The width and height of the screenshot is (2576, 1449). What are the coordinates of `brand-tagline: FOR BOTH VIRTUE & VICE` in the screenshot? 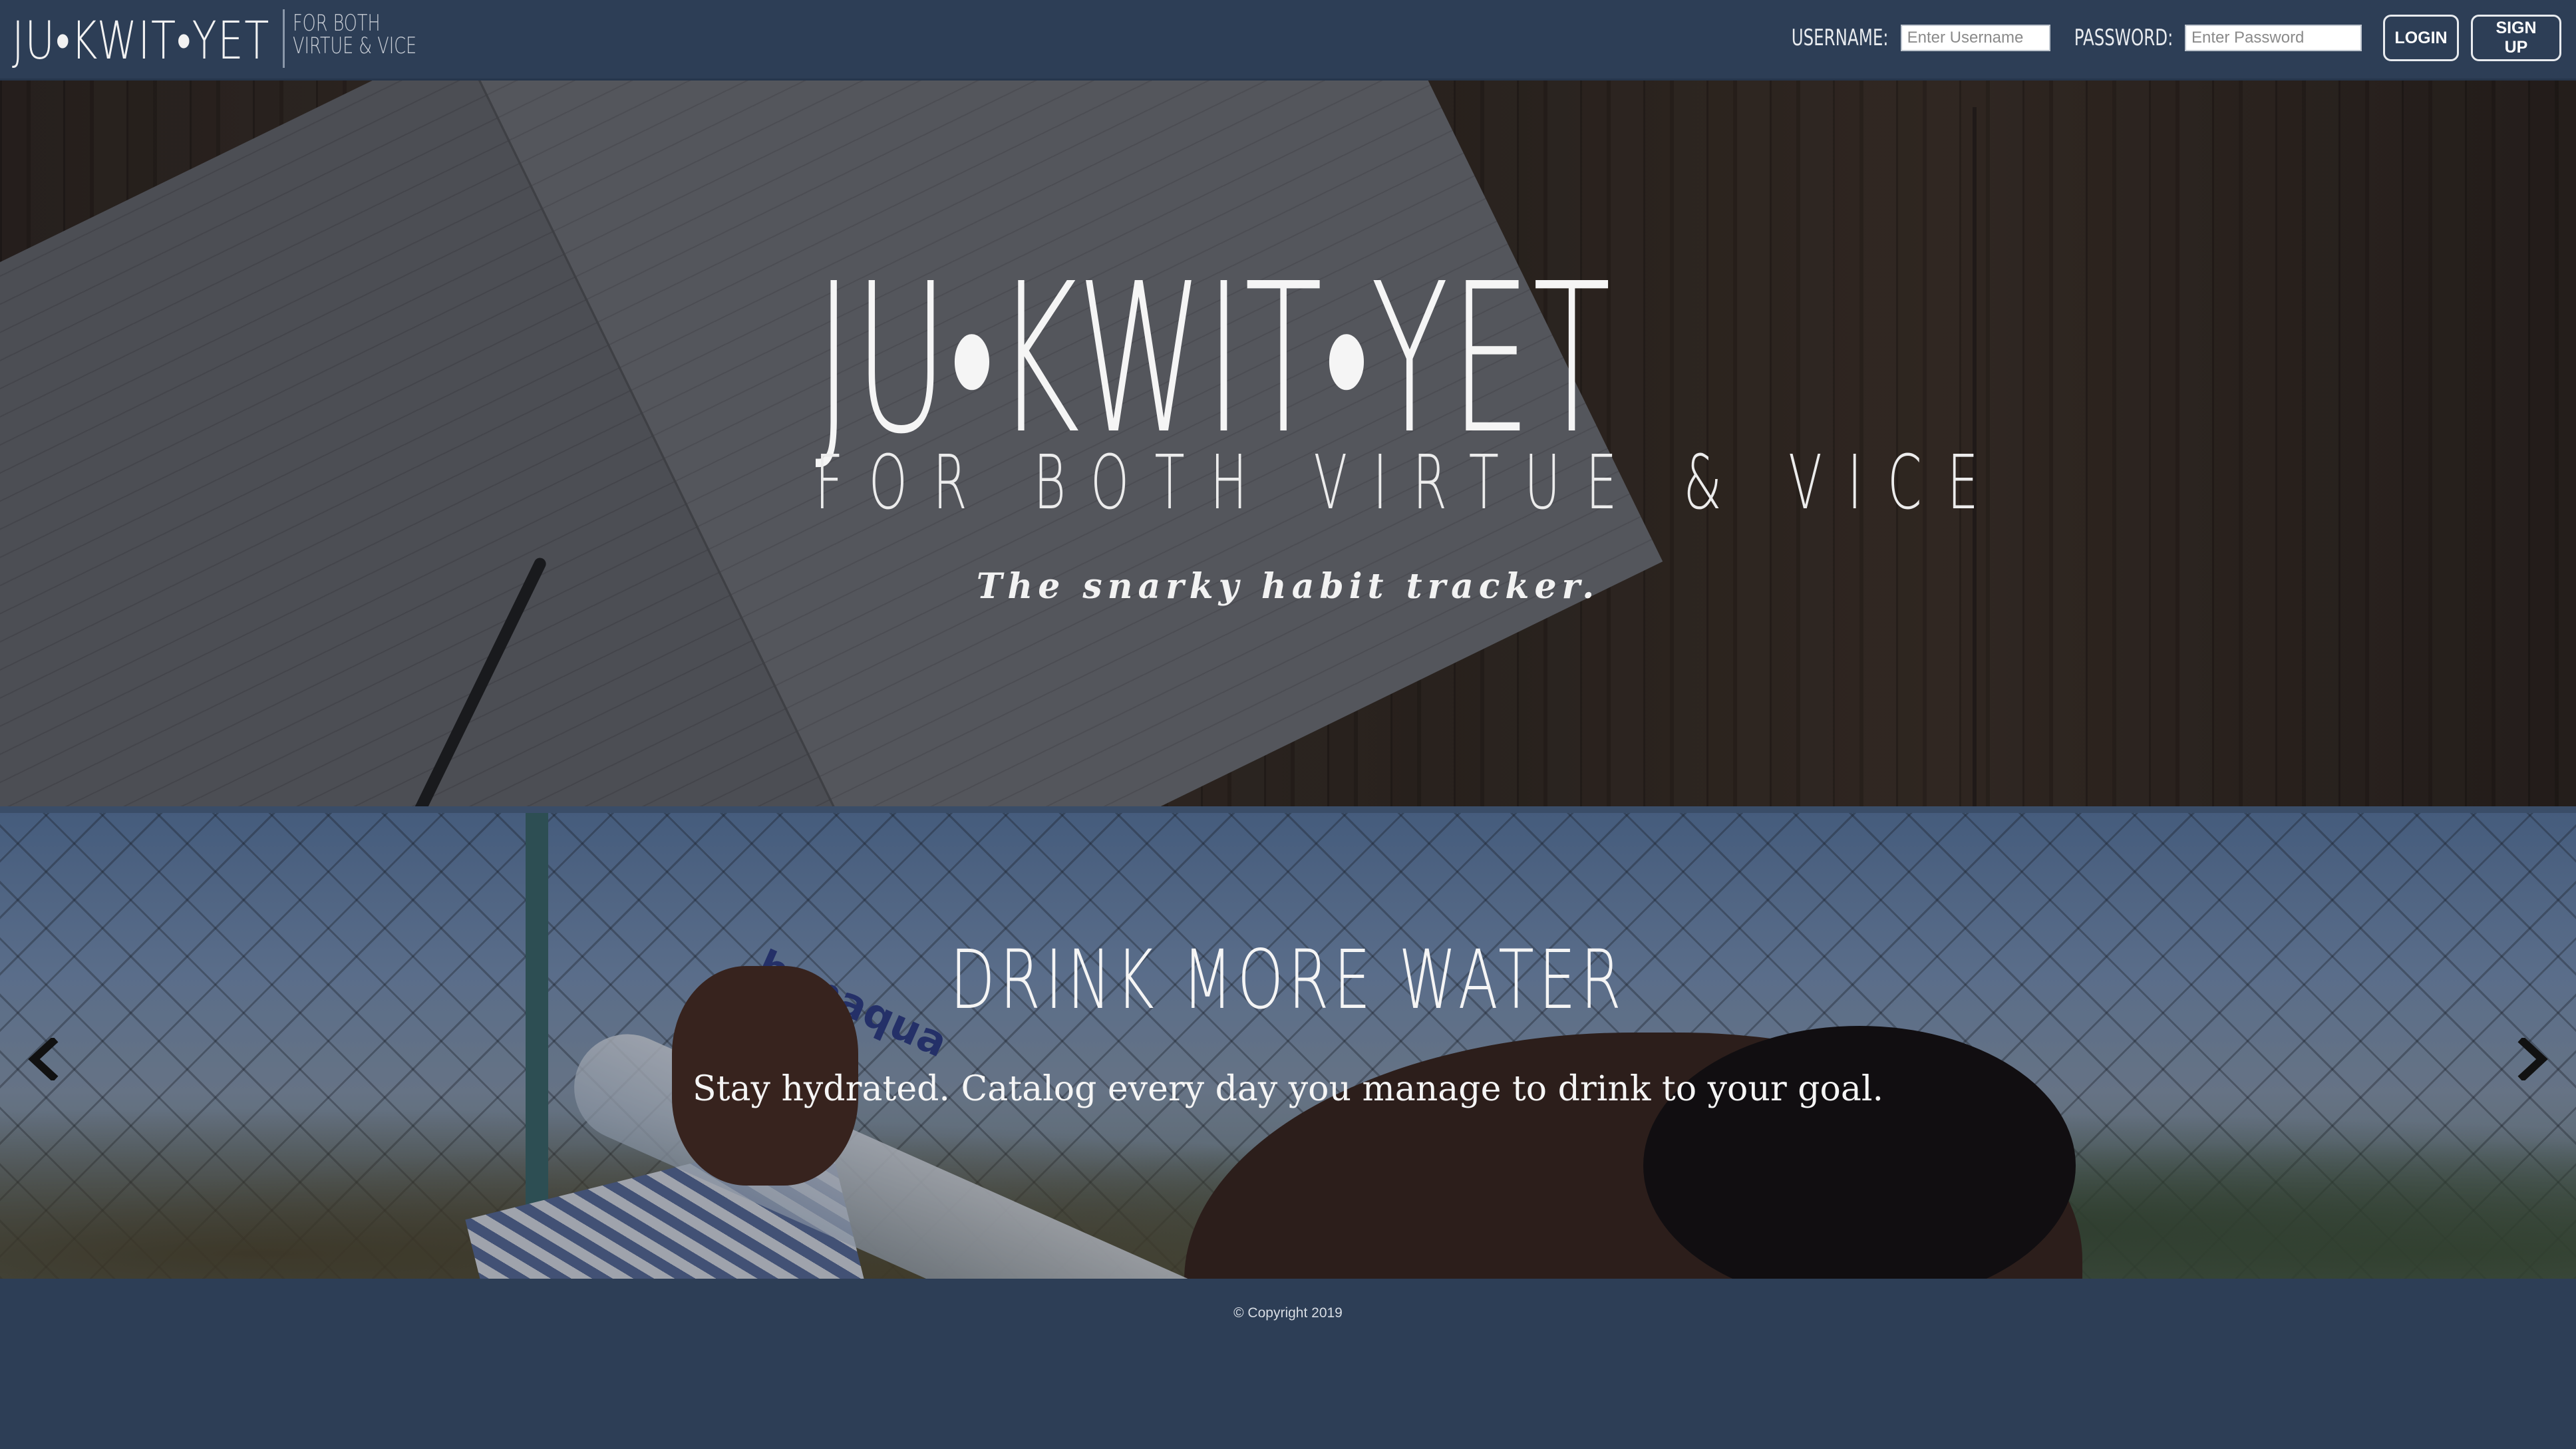 It's located at (354, 34).